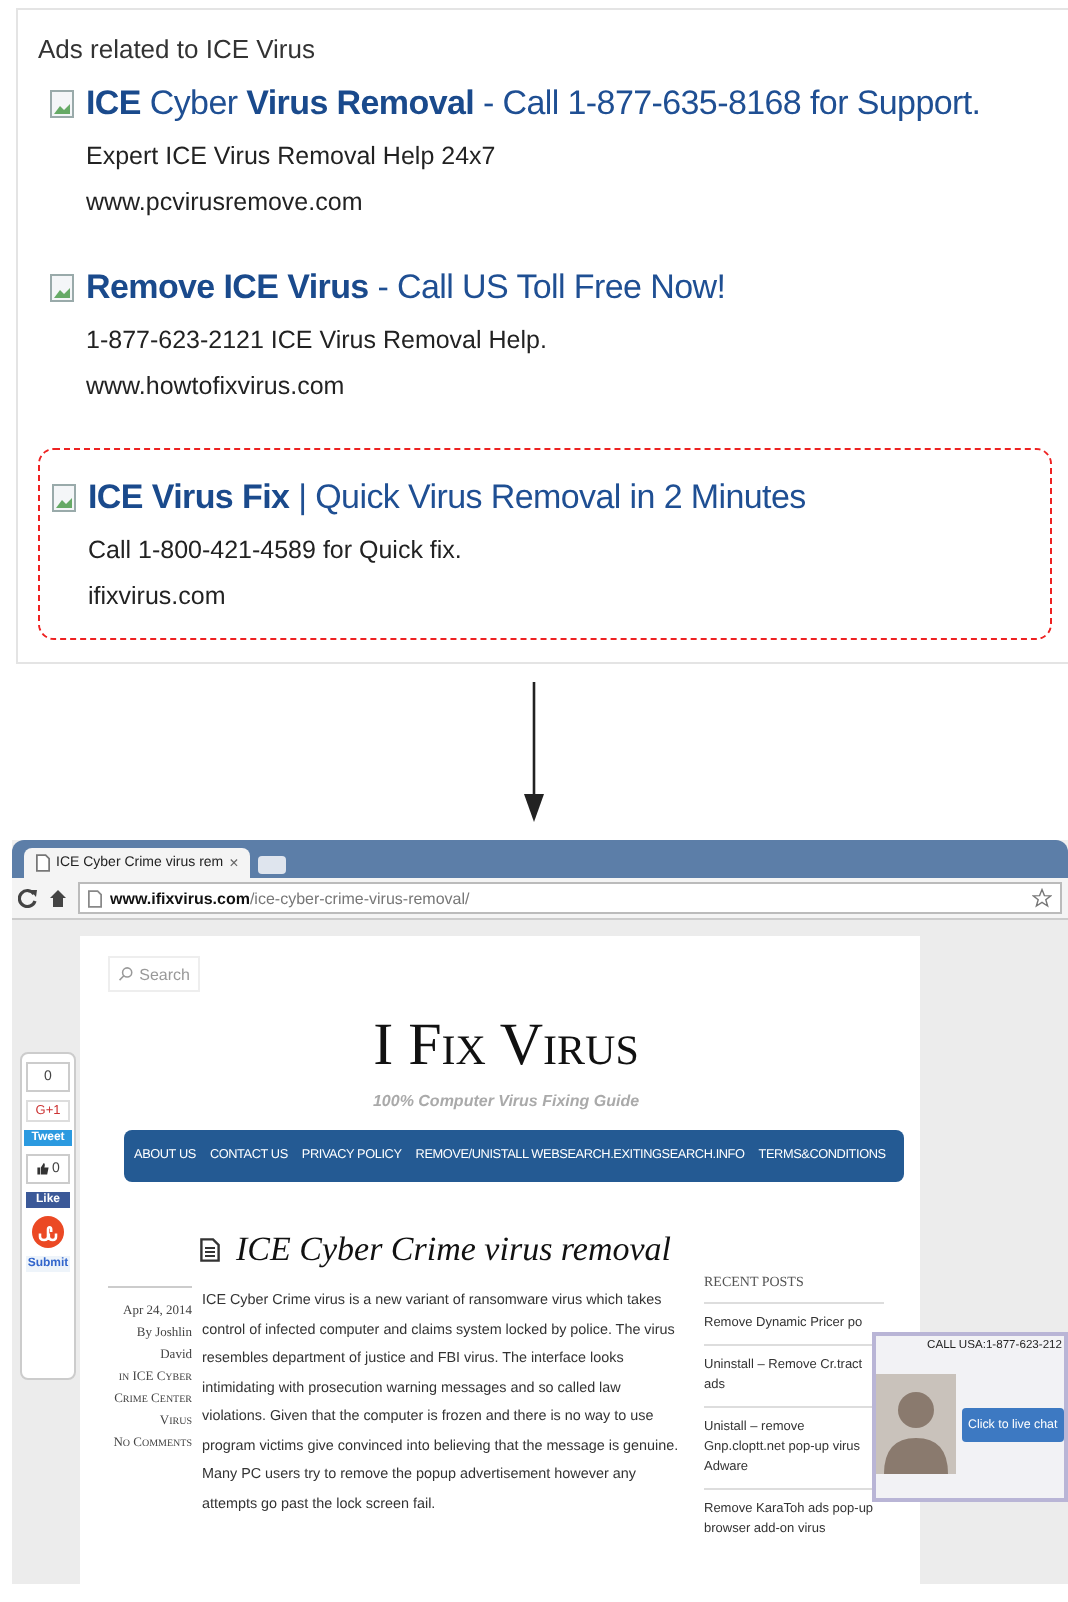 The image size is (1068, 1602). What do you see at coordinates (292, 156) in the screenshot?
I see `ad-description: Expert ICE Virus Removal Help 24x7` at bounding box center [292, 156].